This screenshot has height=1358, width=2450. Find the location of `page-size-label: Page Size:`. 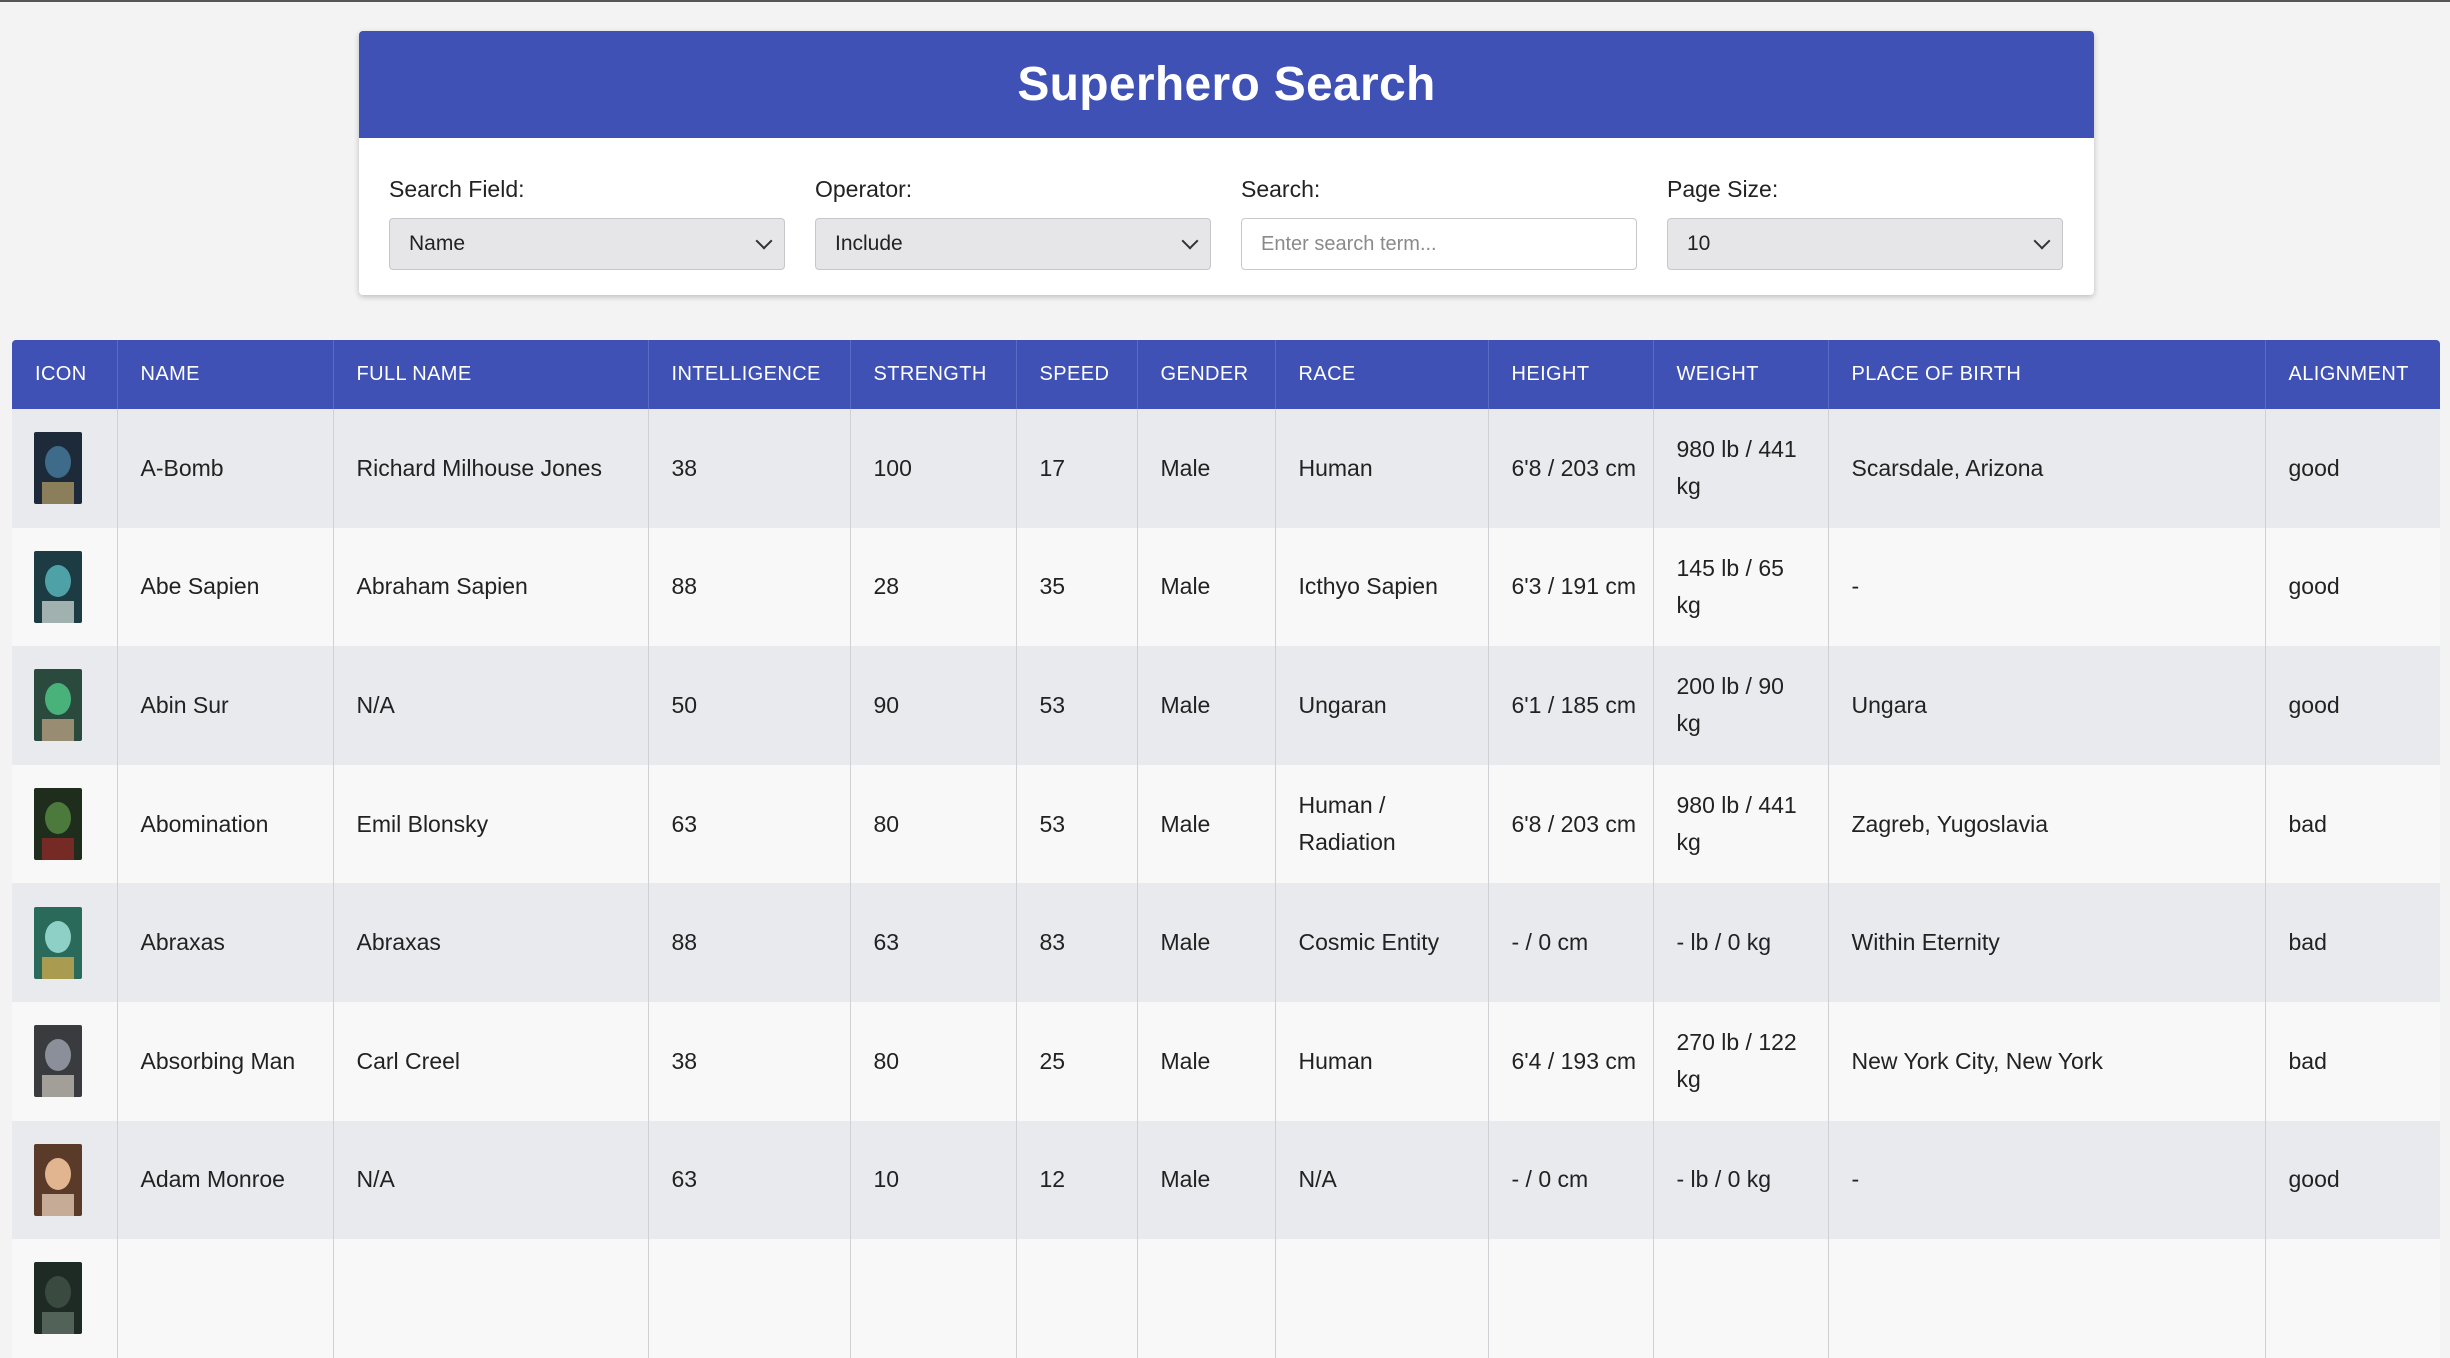

page-size-label: Page Size: is located at coordinates (1723, 189).